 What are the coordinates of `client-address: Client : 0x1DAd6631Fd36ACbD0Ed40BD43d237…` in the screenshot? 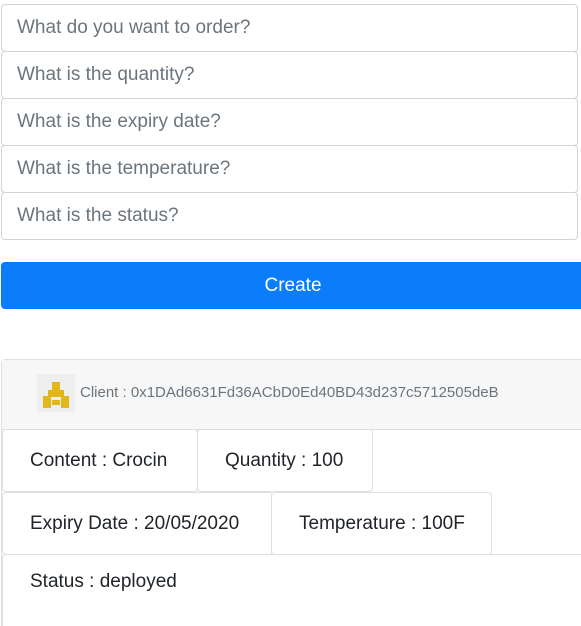 It's located at (289, 392).